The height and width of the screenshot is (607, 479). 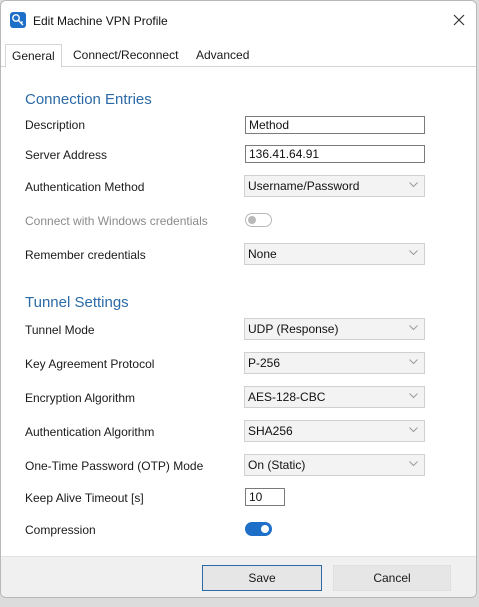 What do you see at coordinates (90, 364) in the screenshot?
I see `key-agreement-label: Key Agreement Protocol` at bounding box center [90, 364].